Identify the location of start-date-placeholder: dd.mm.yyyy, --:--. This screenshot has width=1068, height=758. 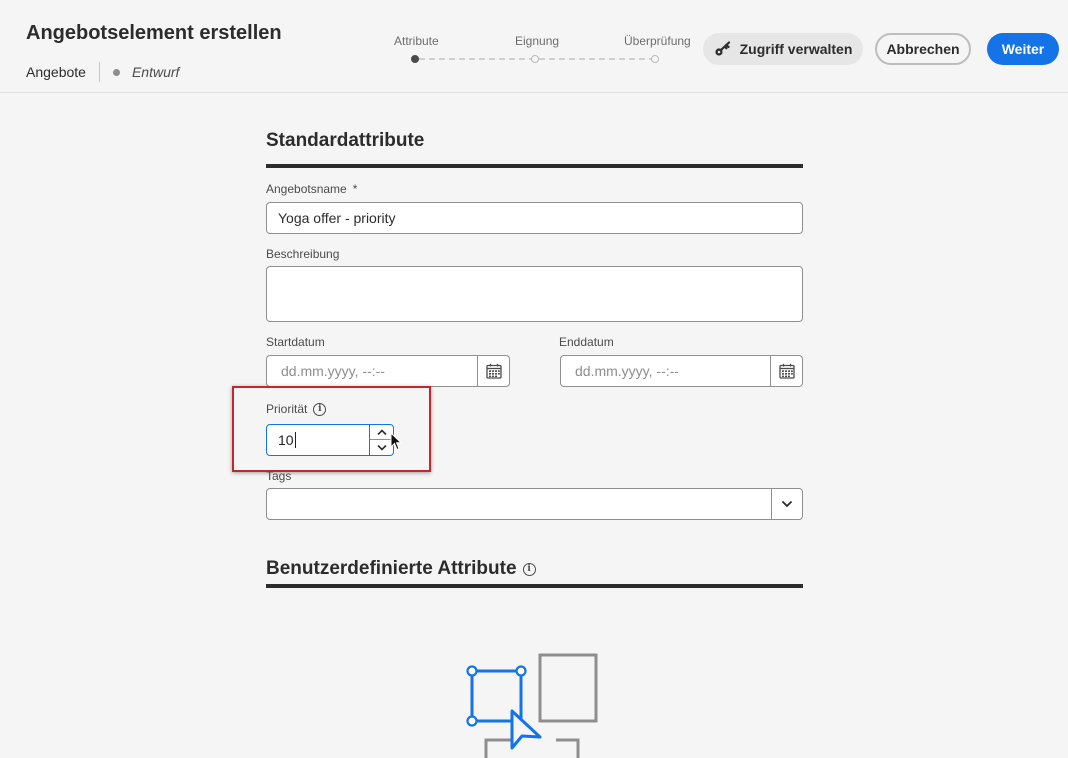
(333, 371).